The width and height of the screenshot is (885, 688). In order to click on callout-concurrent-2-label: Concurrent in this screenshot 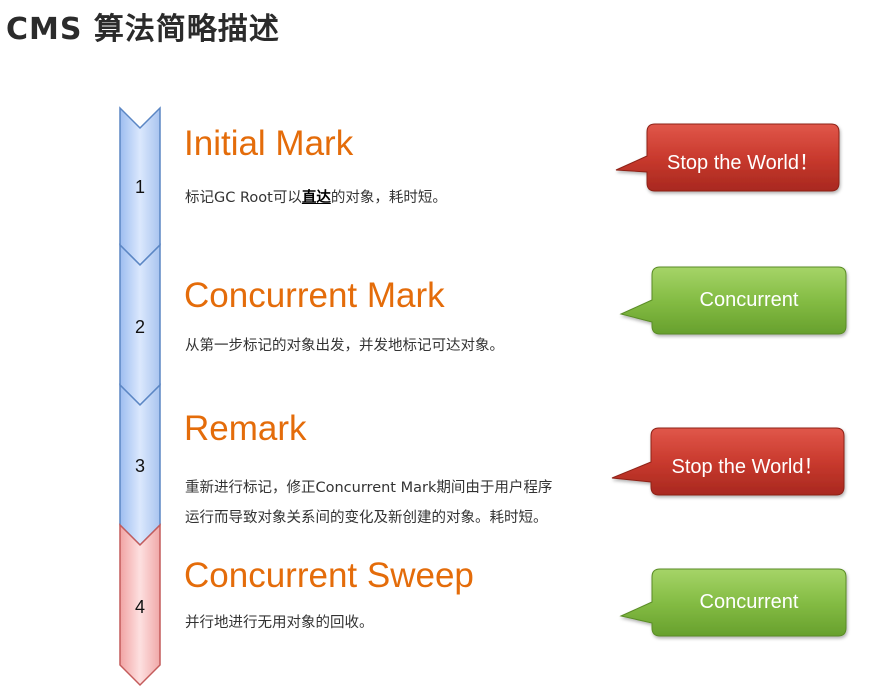, I will do `click(749, 300)`.